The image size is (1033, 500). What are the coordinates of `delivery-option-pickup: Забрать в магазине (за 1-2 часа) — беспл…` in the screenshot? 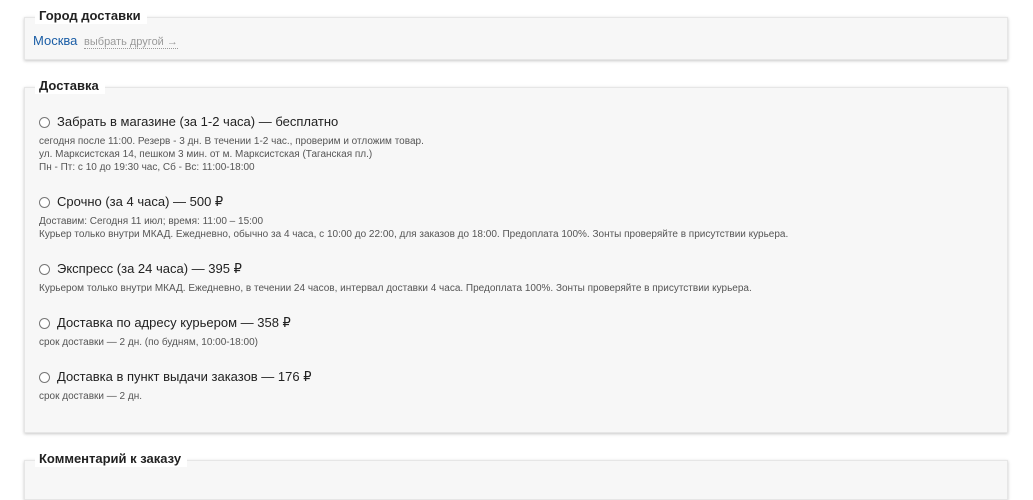 It's located at (518, 144).